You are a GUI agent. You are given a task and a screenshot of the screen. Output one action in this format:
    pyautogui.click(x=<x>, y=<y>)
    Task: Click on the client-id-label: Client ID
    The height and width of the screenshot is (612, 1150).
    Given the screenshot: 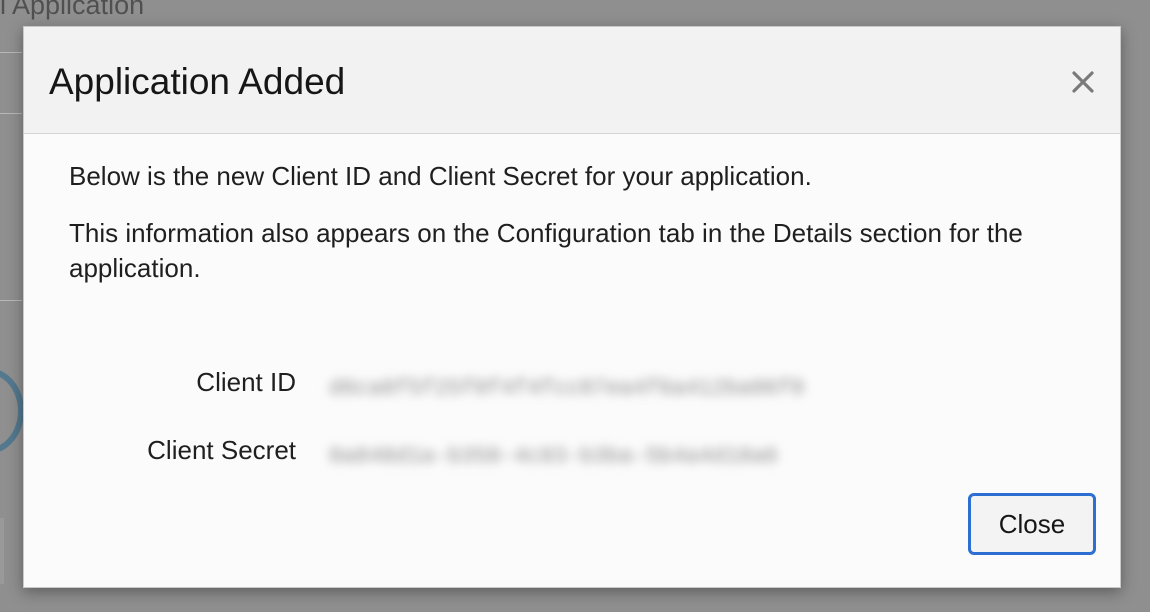 What is the action you would take?
    pyautogui.click(x=246, y=382)
    